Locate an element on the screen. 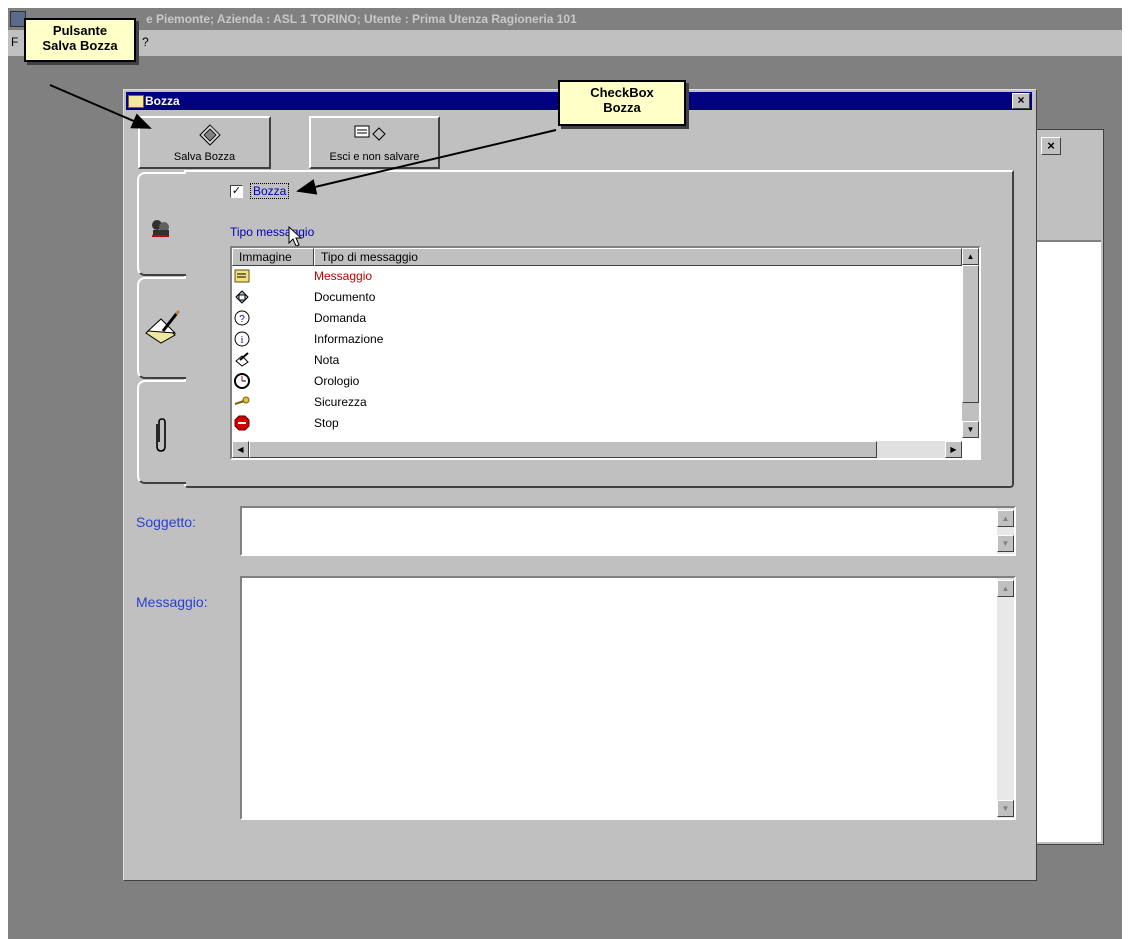 This screenshot has width=1129, height=939. annotation-arrows is located at coordinates (303, 139).